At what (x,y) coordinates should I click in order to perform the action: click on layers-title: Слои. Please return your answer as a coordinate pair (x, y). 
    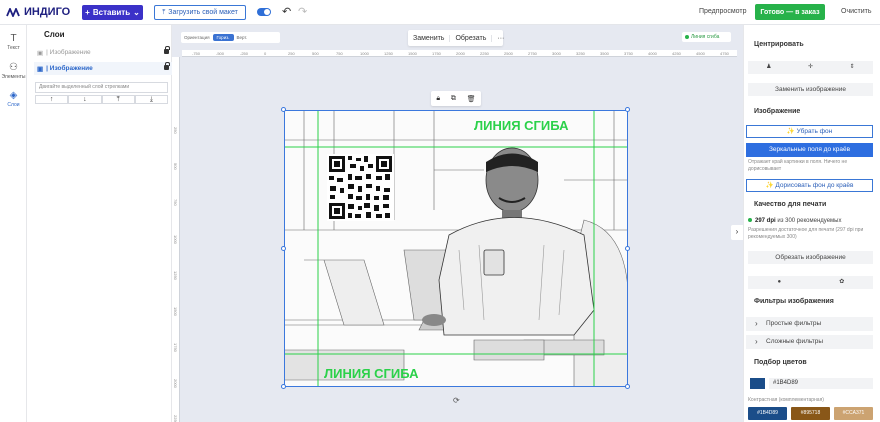
    Looking at the image, I should click on (54, 34).